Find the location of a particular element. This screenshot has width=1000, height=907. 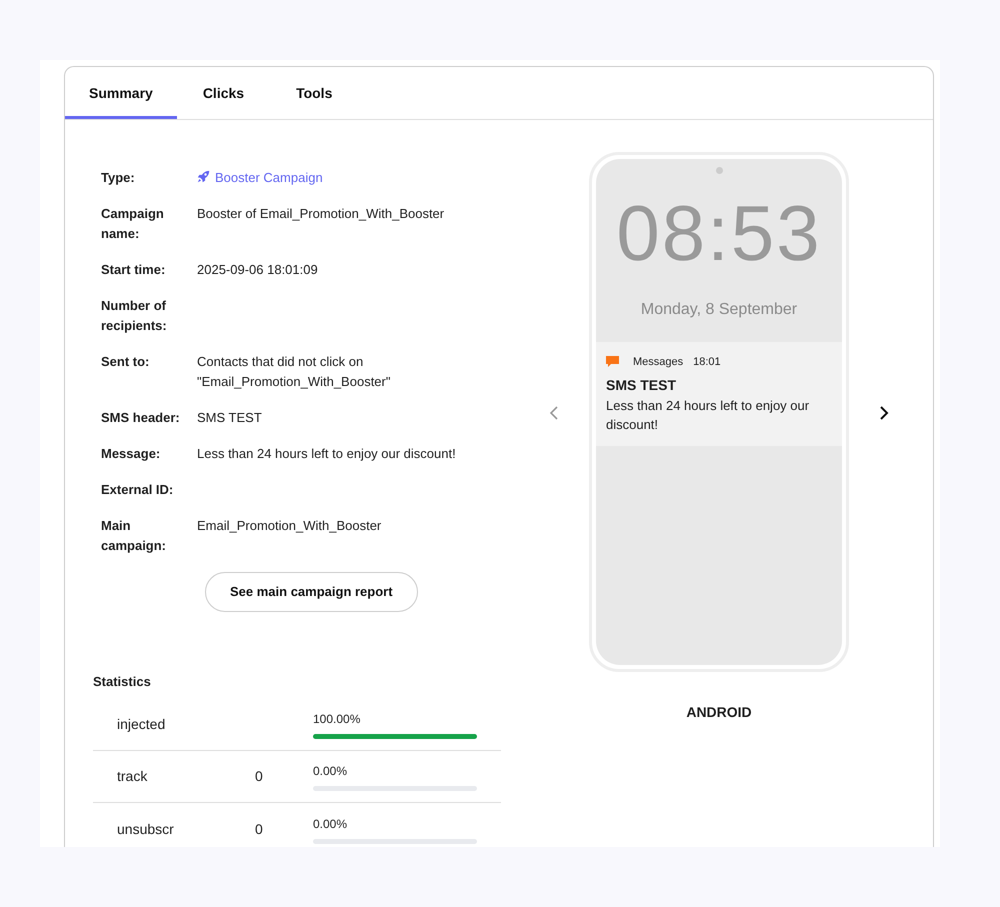

notification-app: Messages is located at coordinates (658, 362).